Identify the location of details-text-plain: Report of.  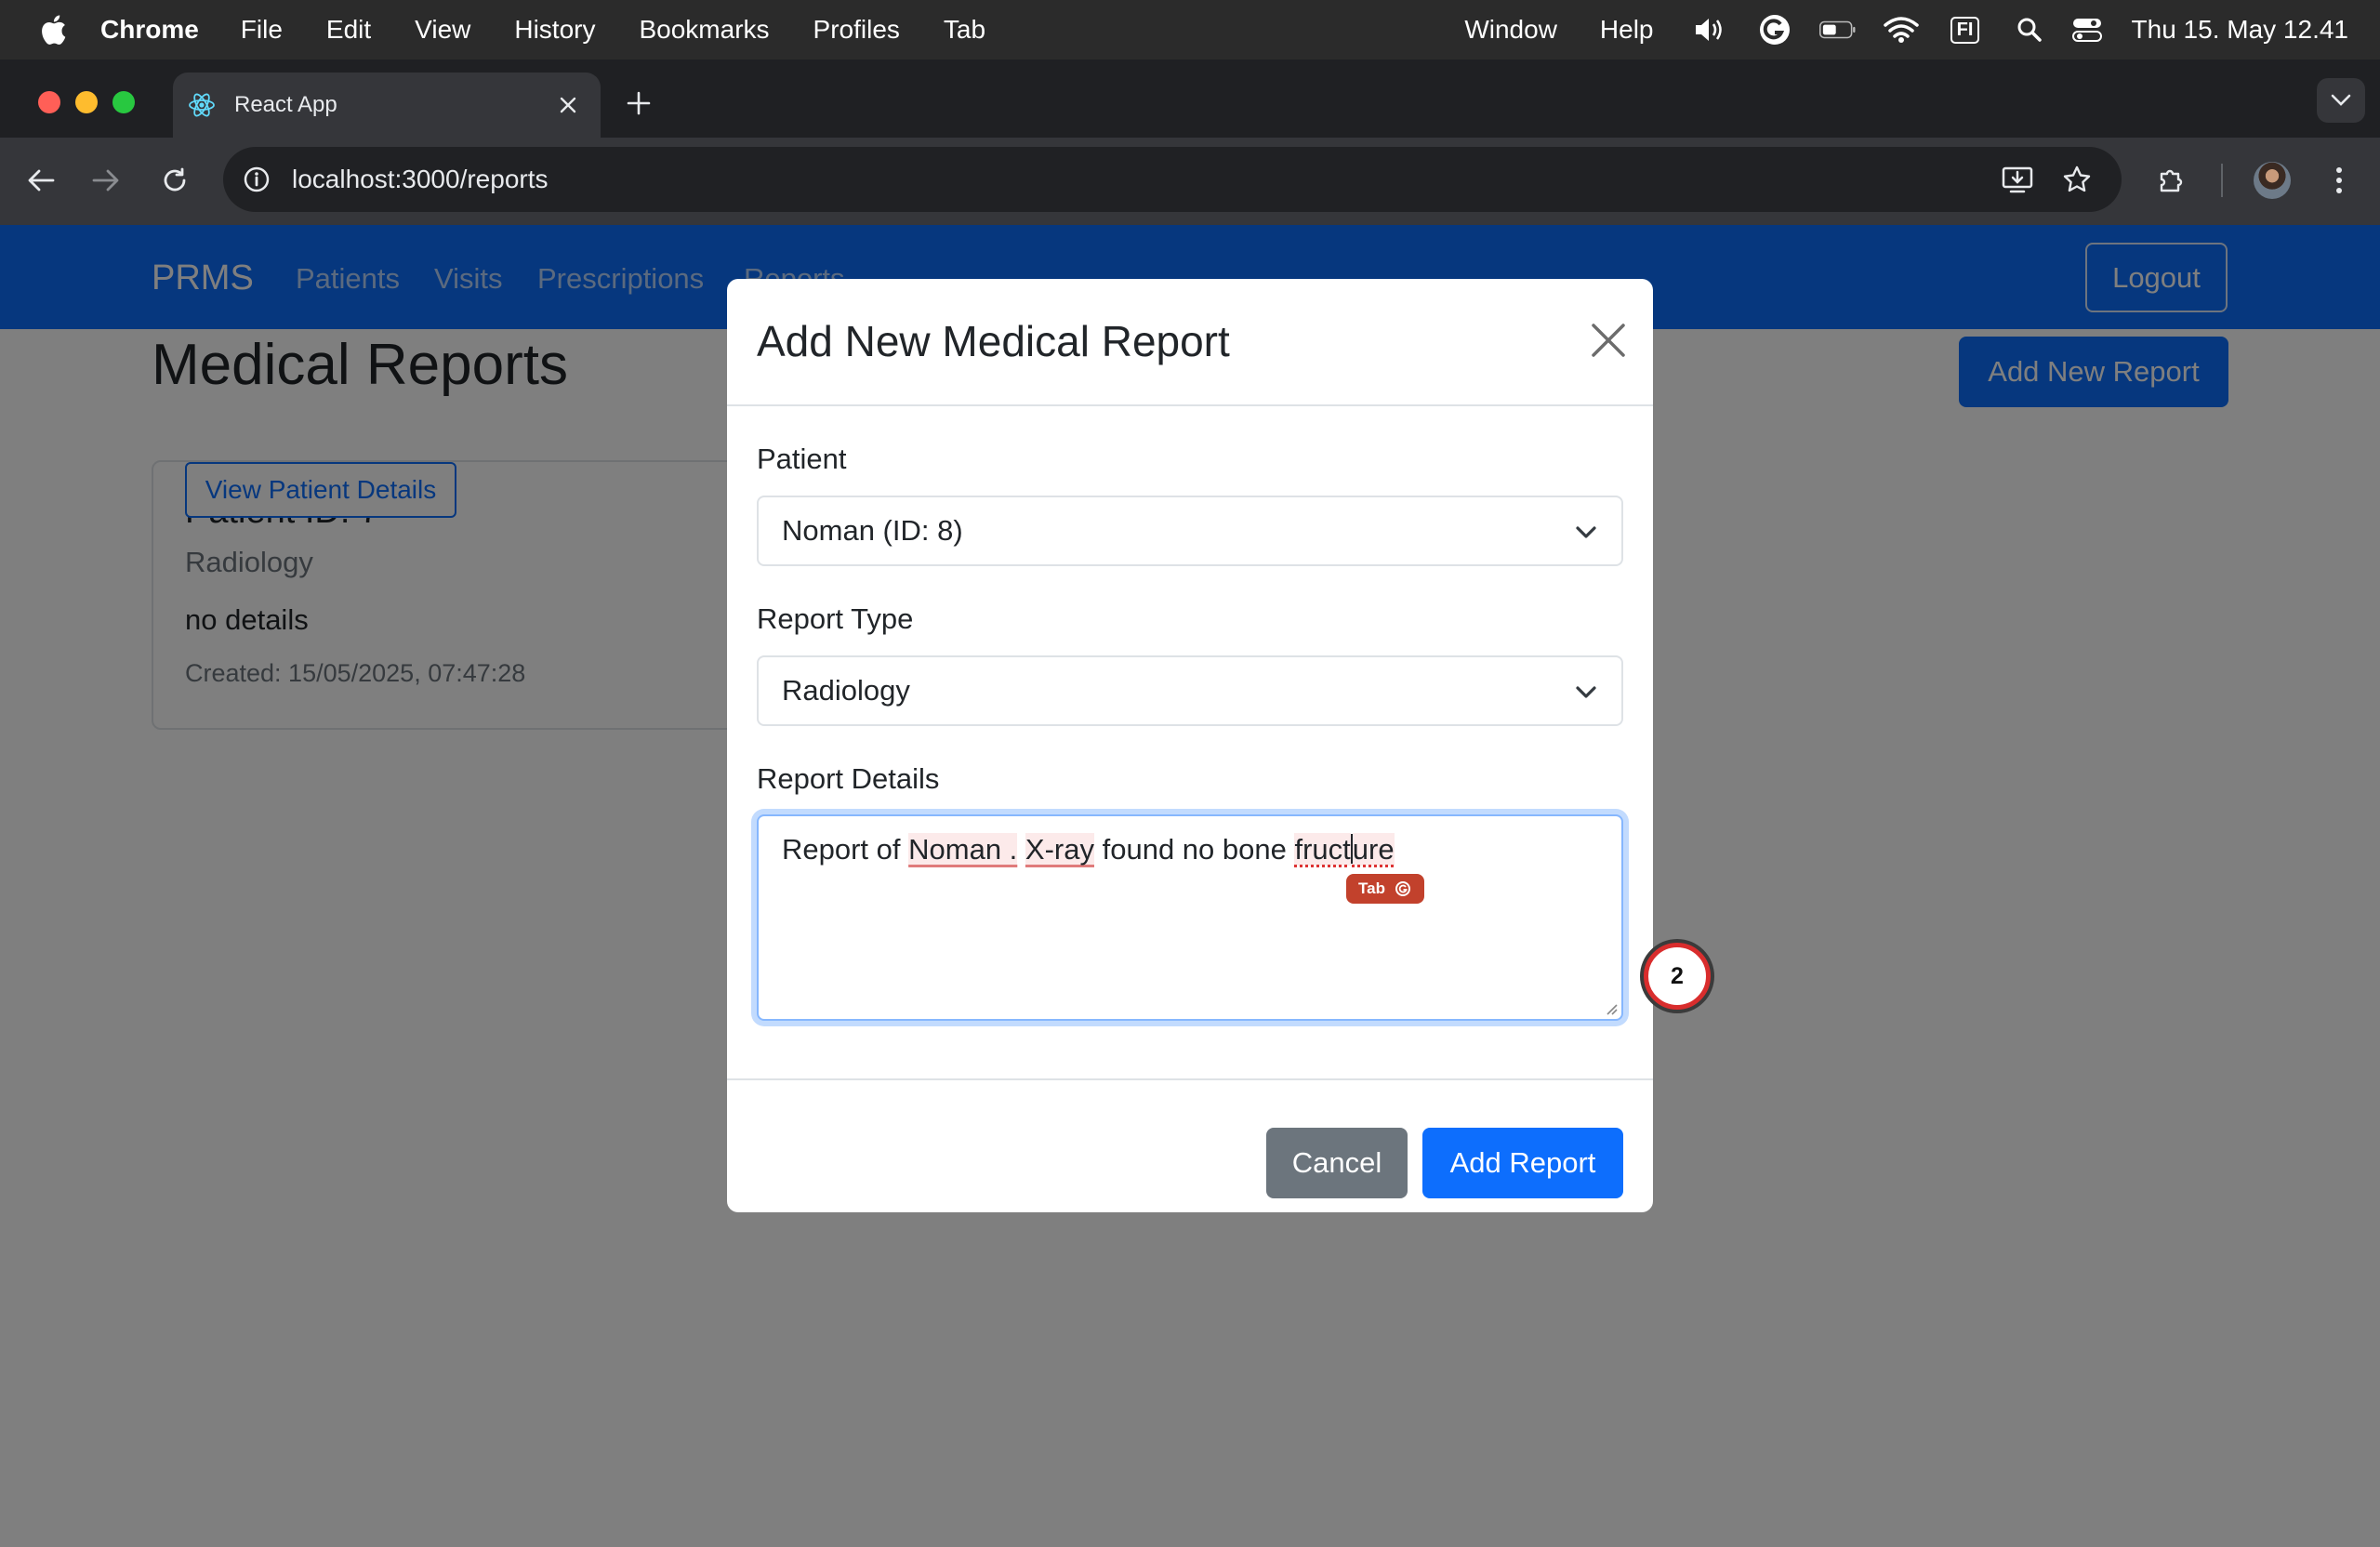
(845, 849).